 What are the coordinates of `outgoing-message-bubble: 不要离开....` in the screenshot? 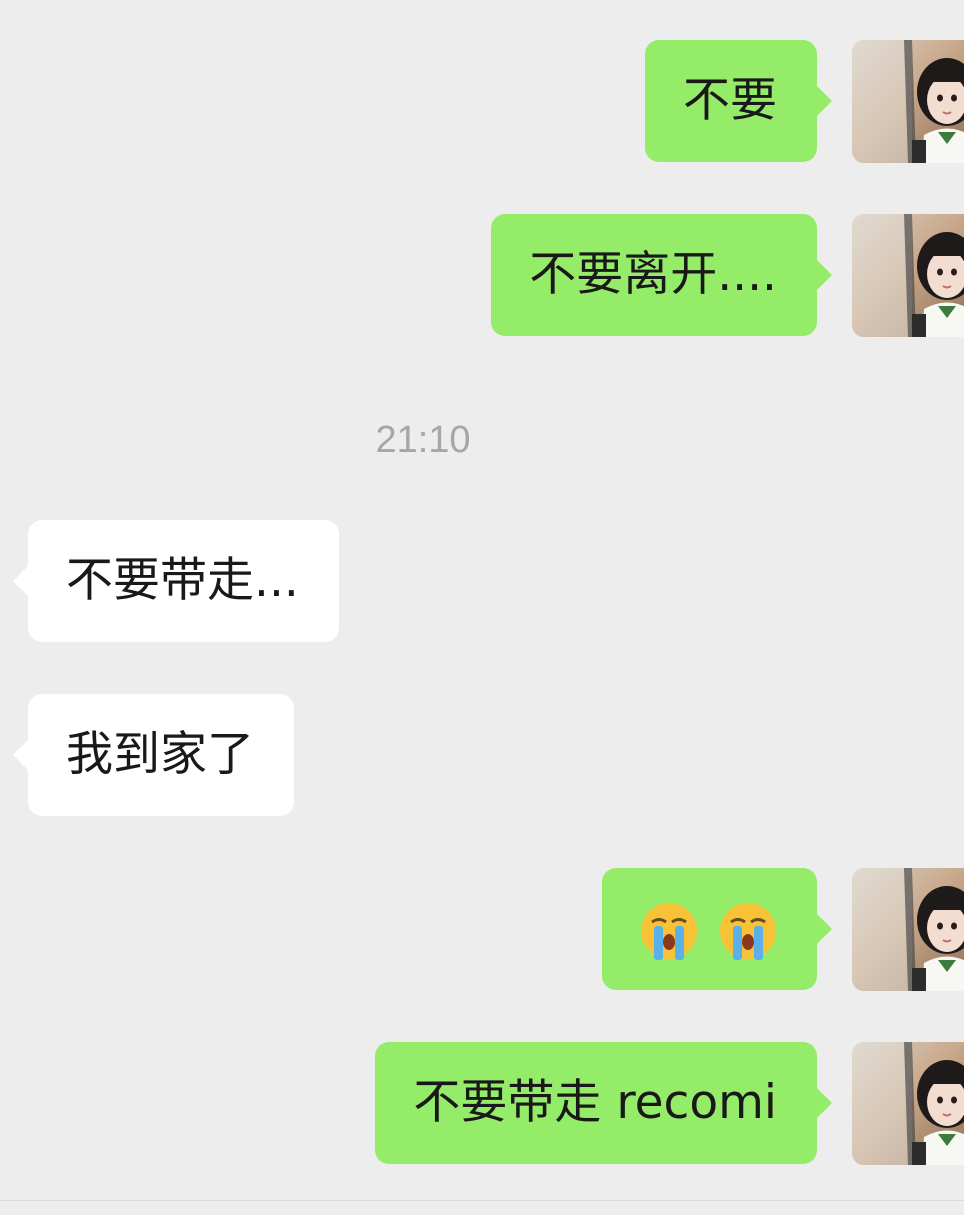 It's located at (661, 275).